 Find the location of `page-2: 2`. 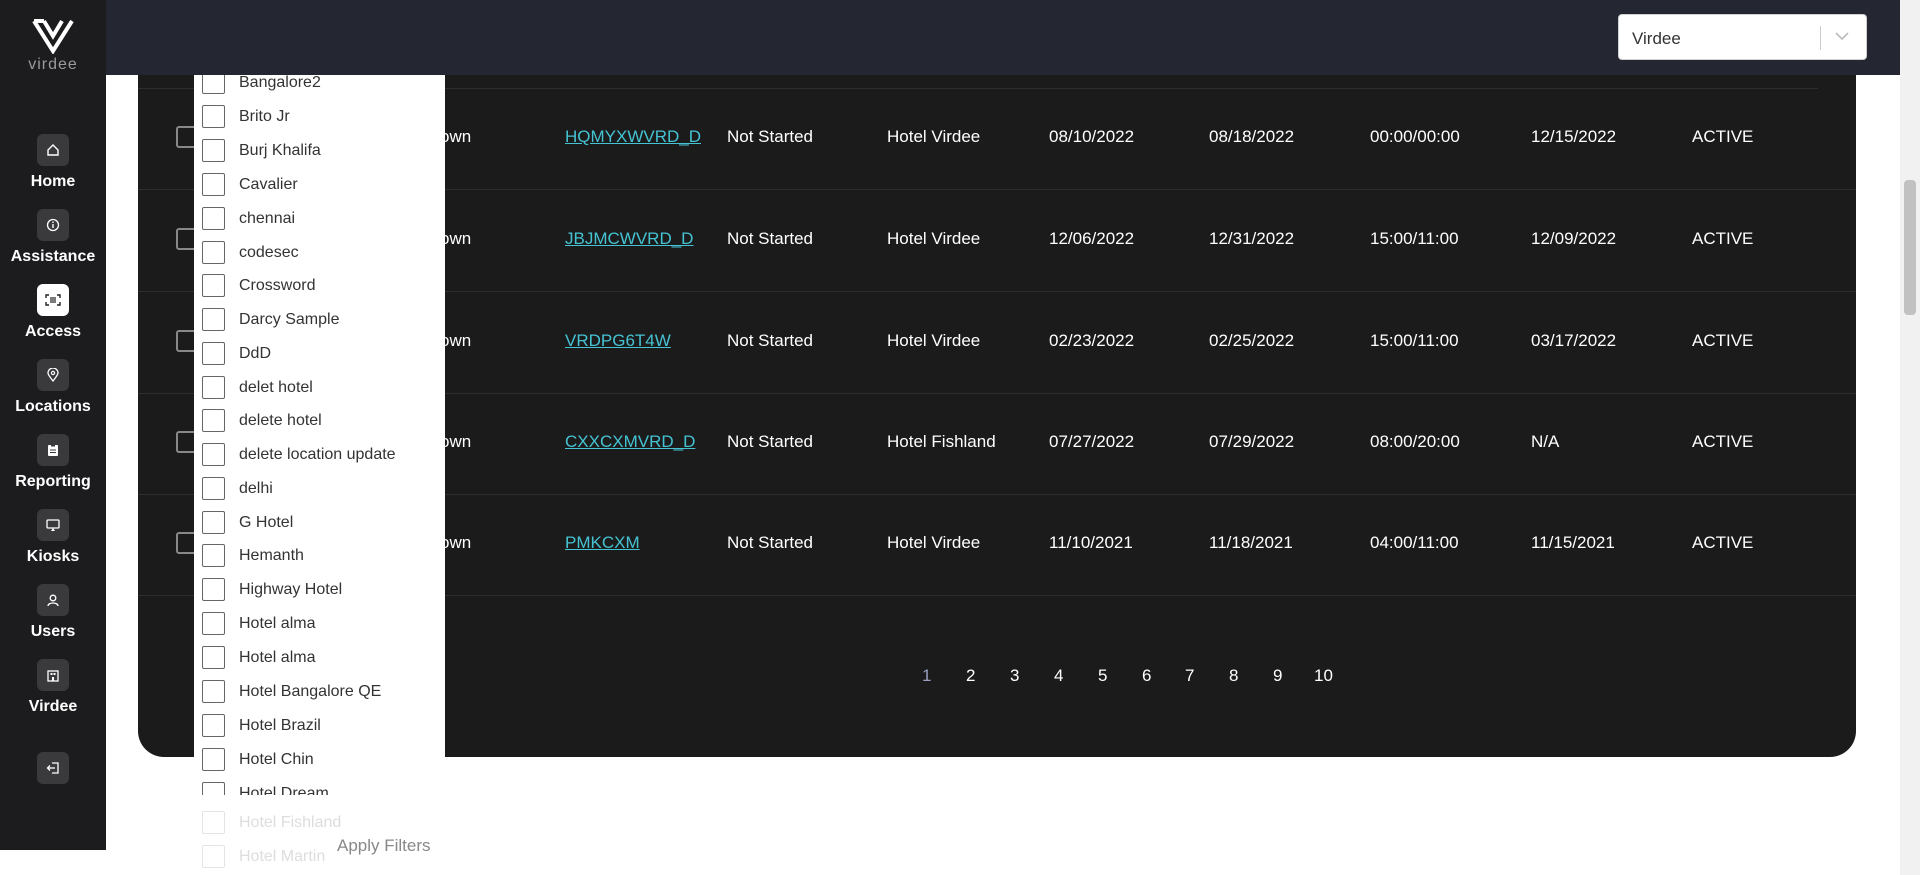

page-2: 2 is located at coordinates (970, 676).